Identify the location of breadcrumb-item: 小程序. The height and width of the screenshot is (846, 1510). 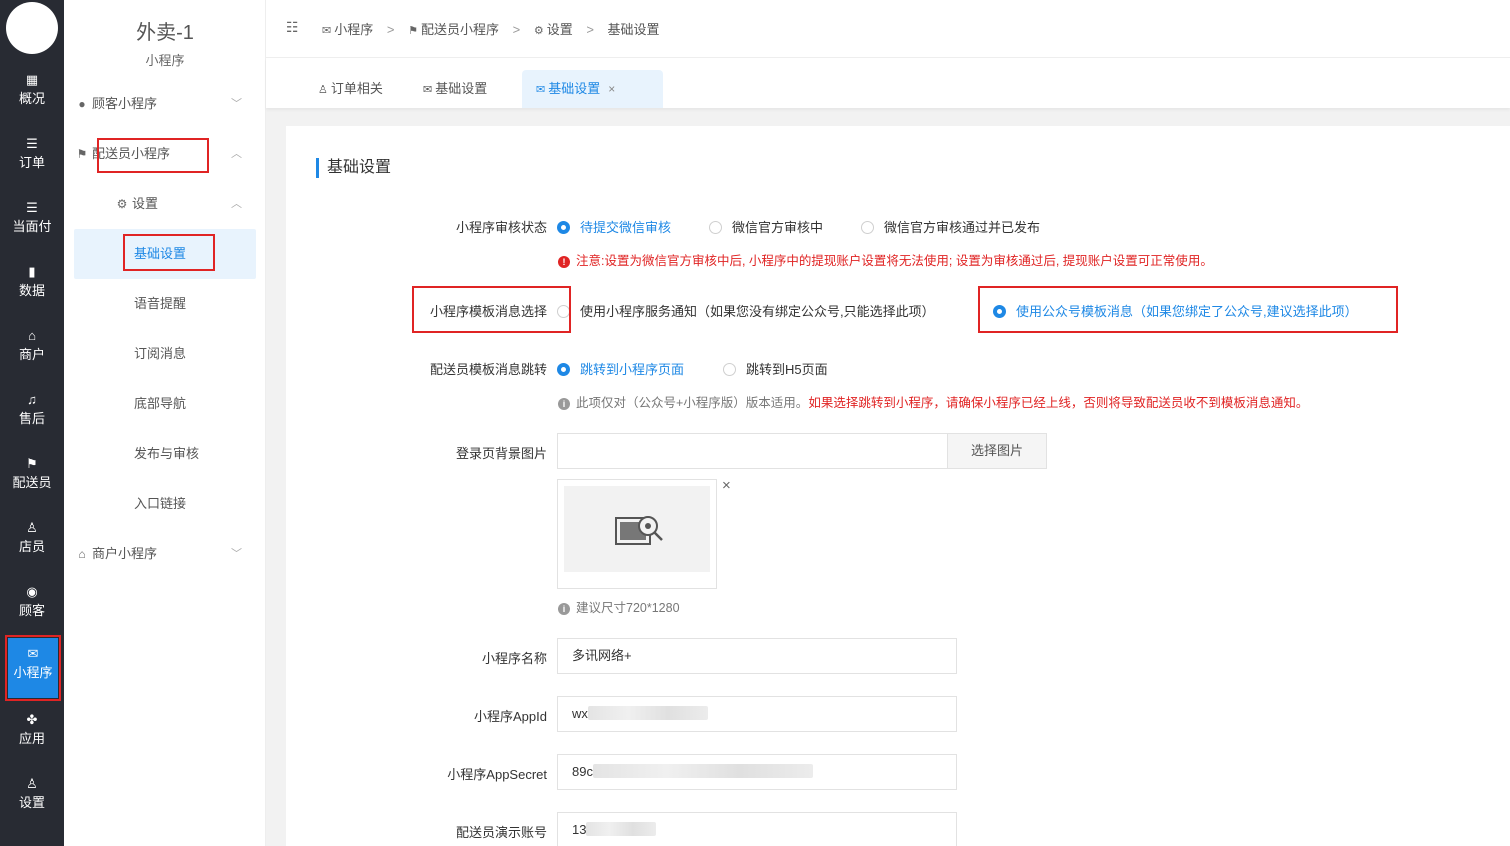
(353, 29).